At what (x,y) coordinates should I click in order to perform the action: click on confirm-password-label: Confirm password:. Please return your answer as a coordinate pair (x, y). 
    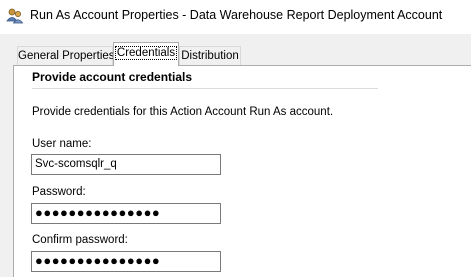
    Looking at the image, I should click on (80, 240).